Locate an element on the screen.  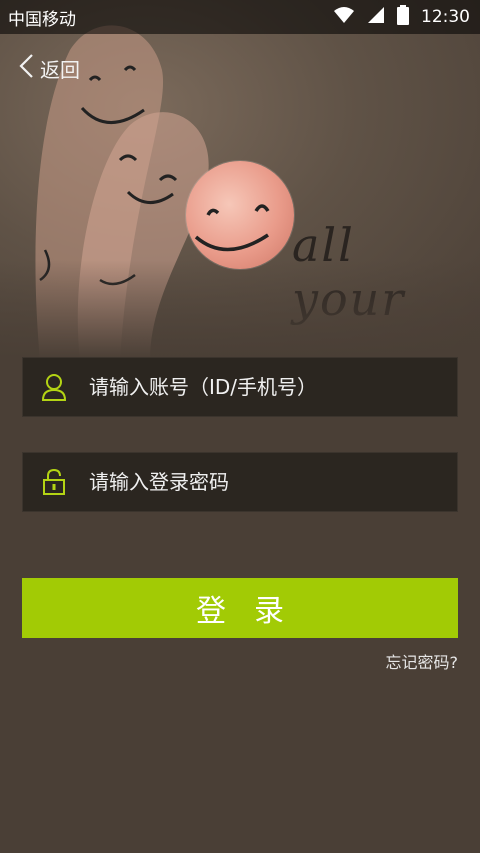
back-button: 返回 is located at coordinates (49, 68).